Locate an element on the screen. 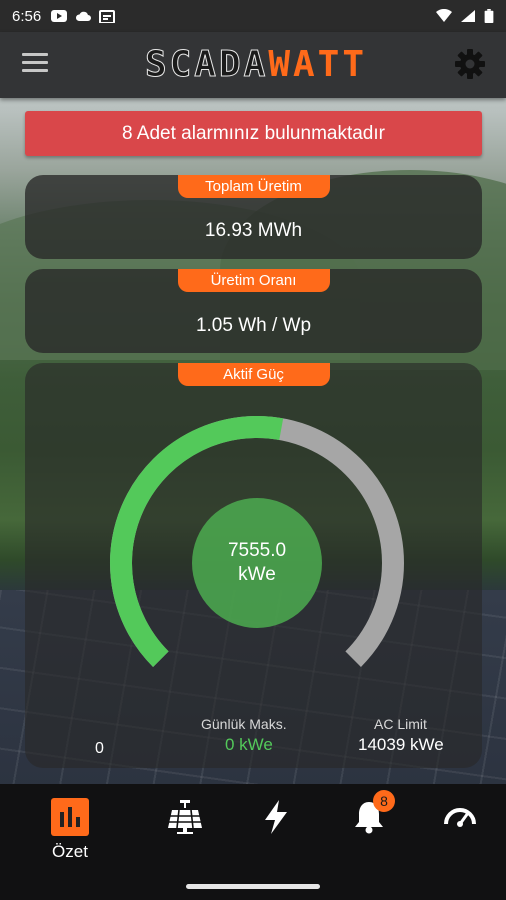 This screenshot has width=506, height=900. active-power-unit: kWe is located at coordinates (257, 574).